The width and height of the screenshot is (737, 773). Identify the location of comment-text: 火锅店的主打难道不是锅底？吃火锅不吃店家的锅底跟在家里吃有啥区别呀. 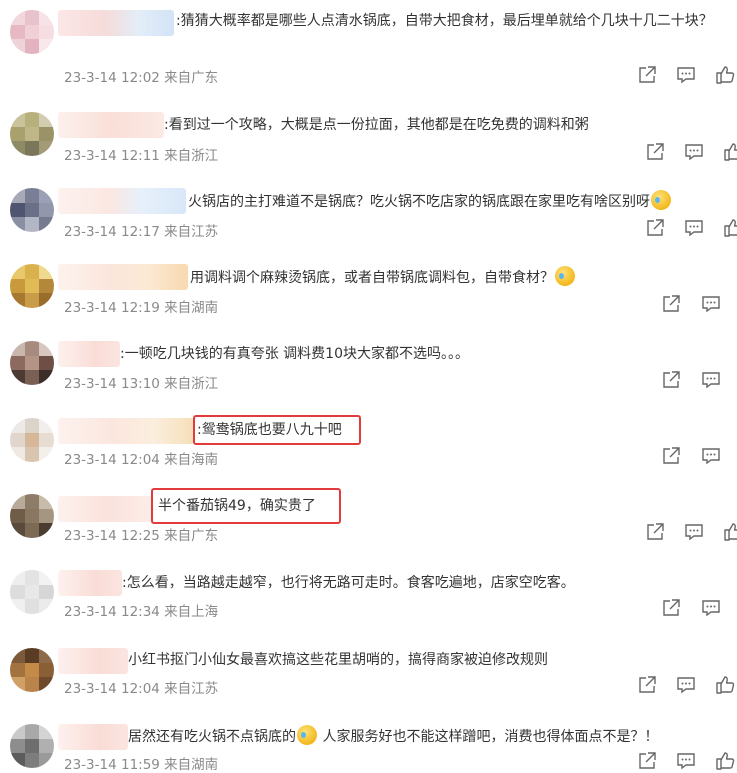
(430, 201).